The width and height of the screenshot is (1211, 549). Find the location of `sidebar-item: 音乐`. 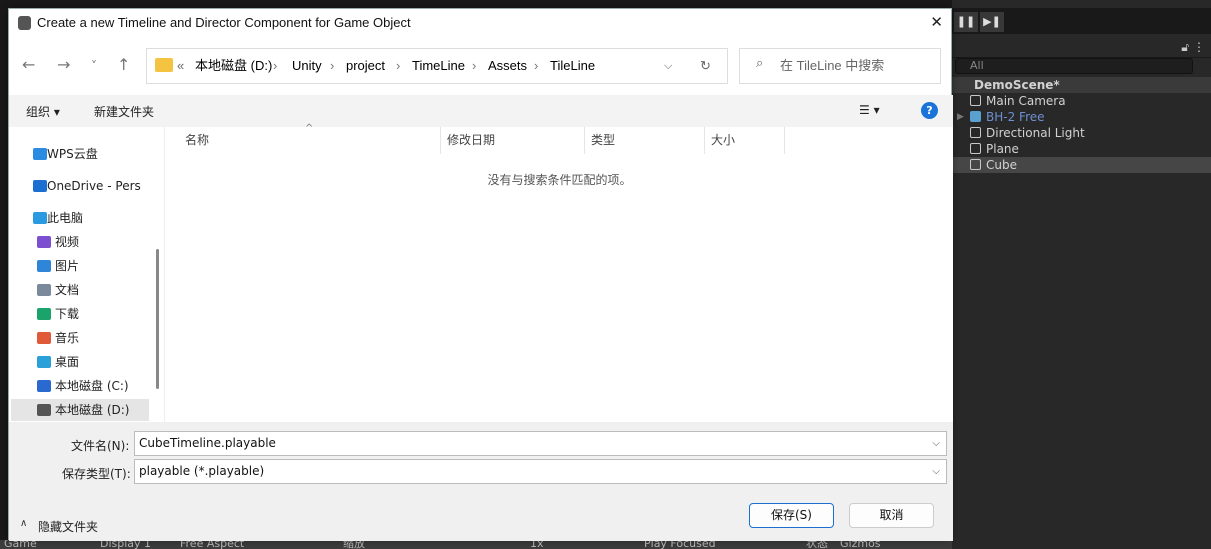

sidebar-item: 音乐 is located at coordinates (80, 338).